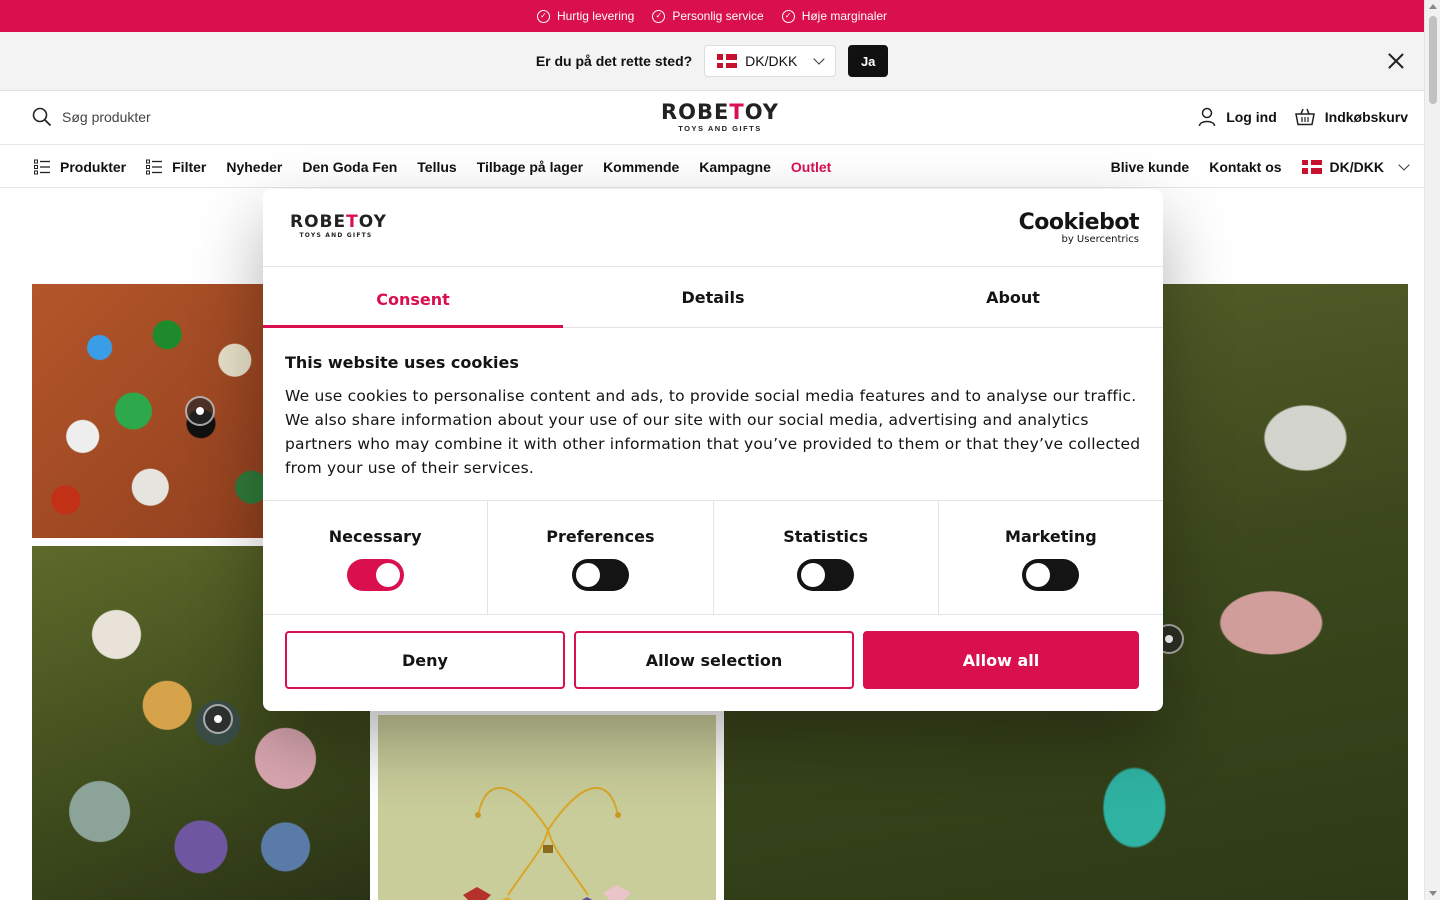 This screenshot has height=900, width=1440. I want to click on deny-button: Deny, so click(425, 660).